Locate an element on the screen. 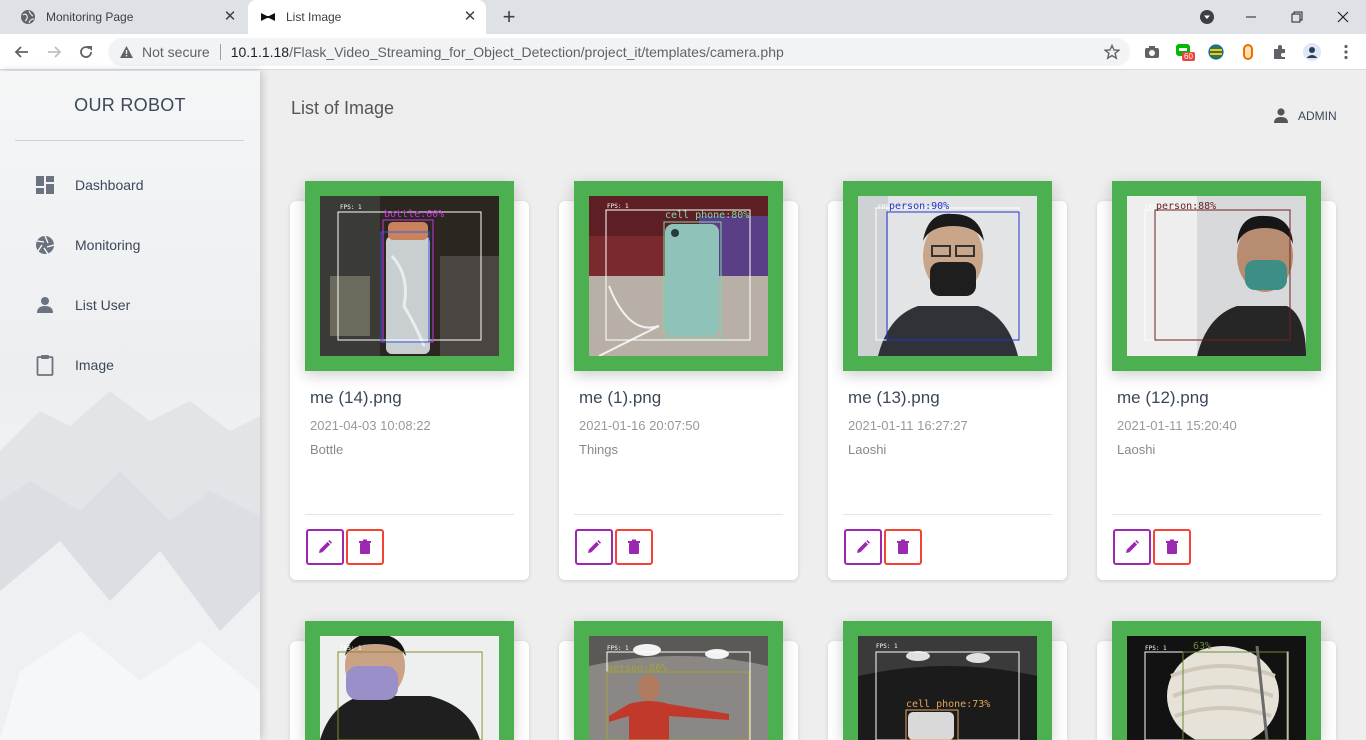  image-card: FPS: 1 63% is located at coordinates (1216, 680).